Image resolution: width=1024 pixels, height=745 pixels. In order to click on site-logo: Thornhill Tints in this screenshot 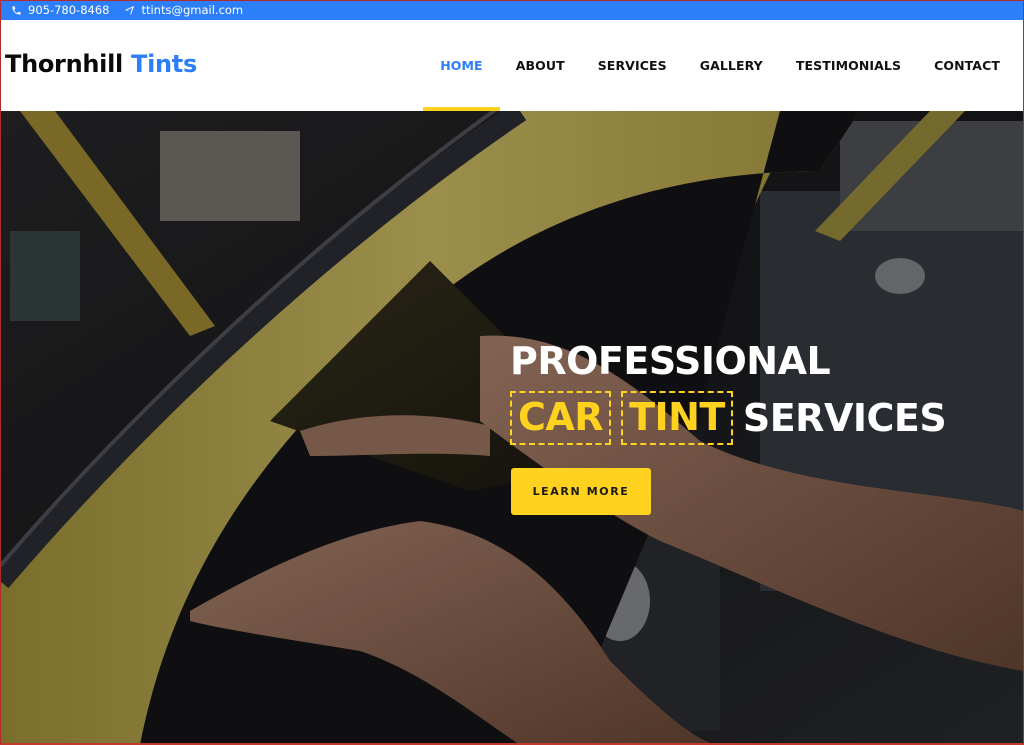, I will do `click(101, 64)`.